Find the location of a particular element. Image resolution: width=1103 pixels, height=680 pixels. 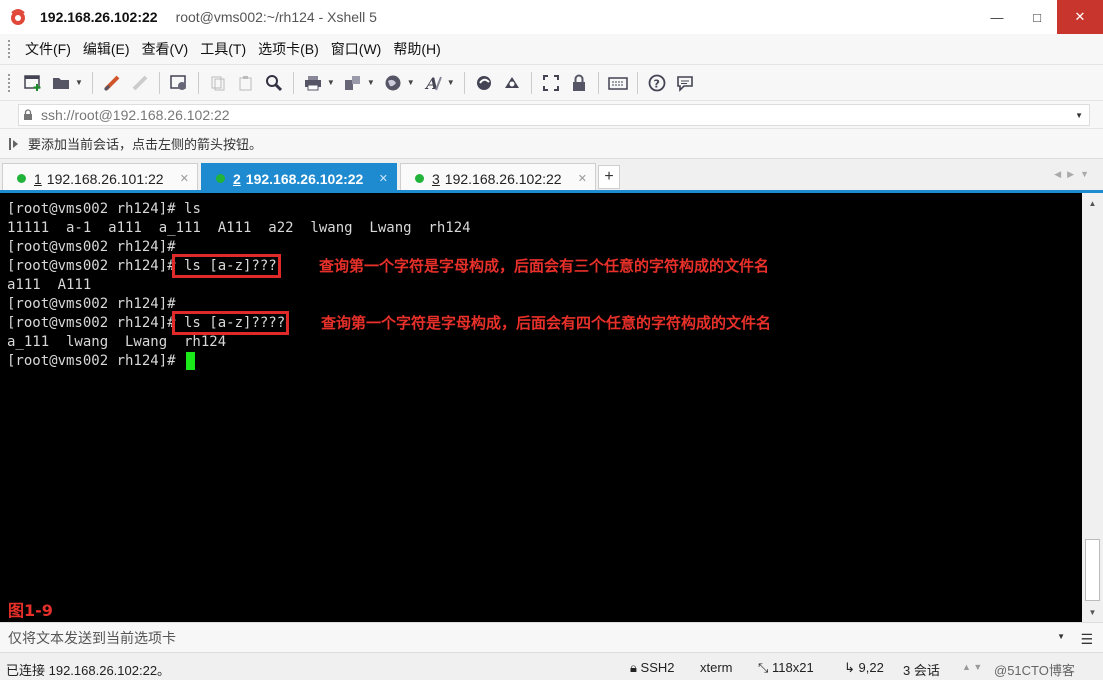

xftp-icon is located at coordinates (484, 83).